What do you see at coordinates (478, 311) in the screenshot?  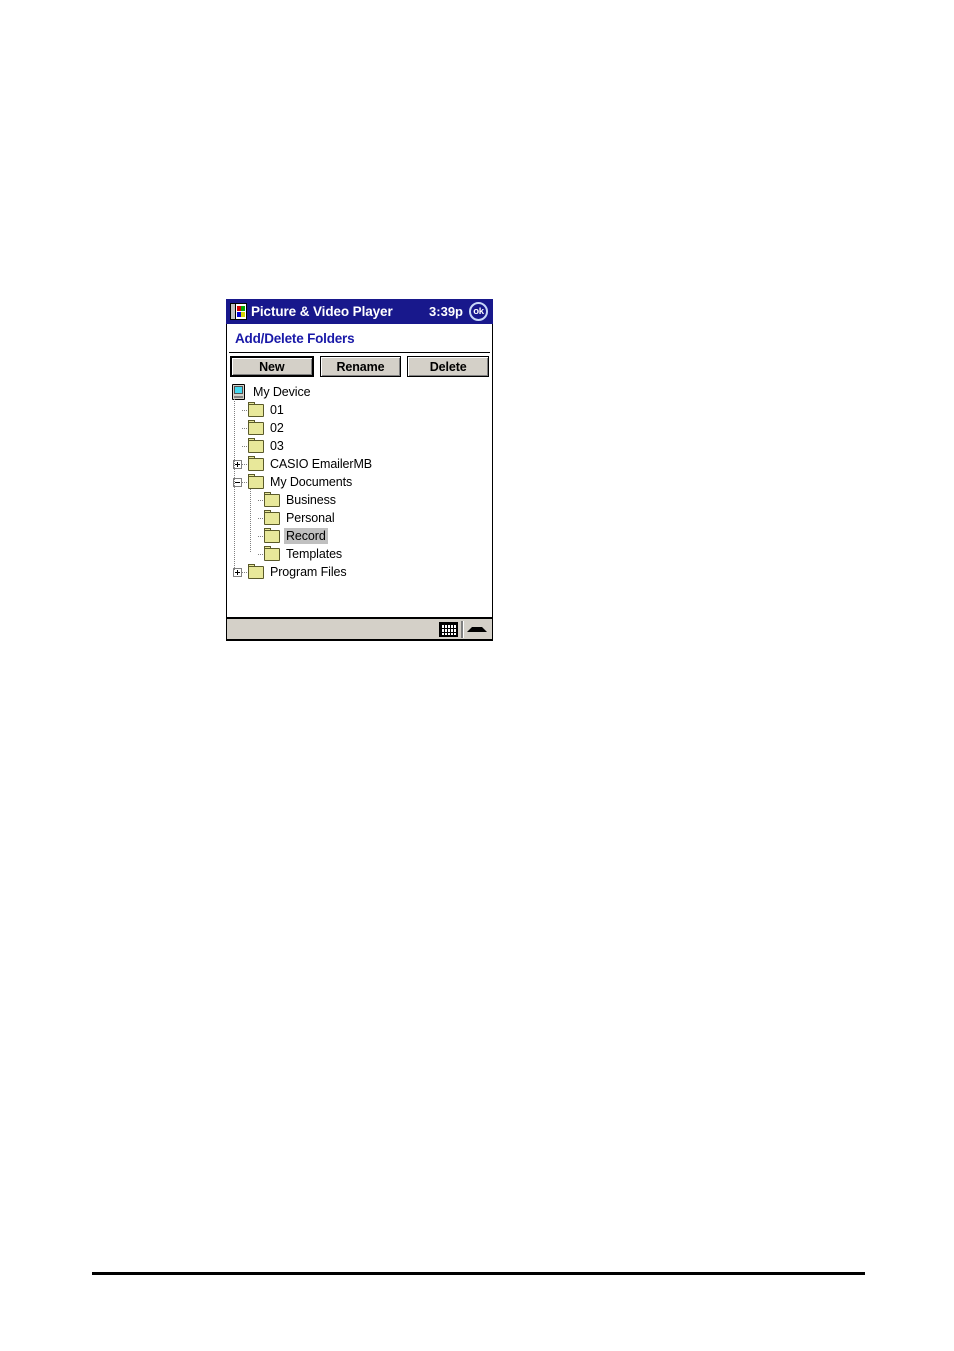 I see `ok-button: ok` at bounding box center [478, 311].